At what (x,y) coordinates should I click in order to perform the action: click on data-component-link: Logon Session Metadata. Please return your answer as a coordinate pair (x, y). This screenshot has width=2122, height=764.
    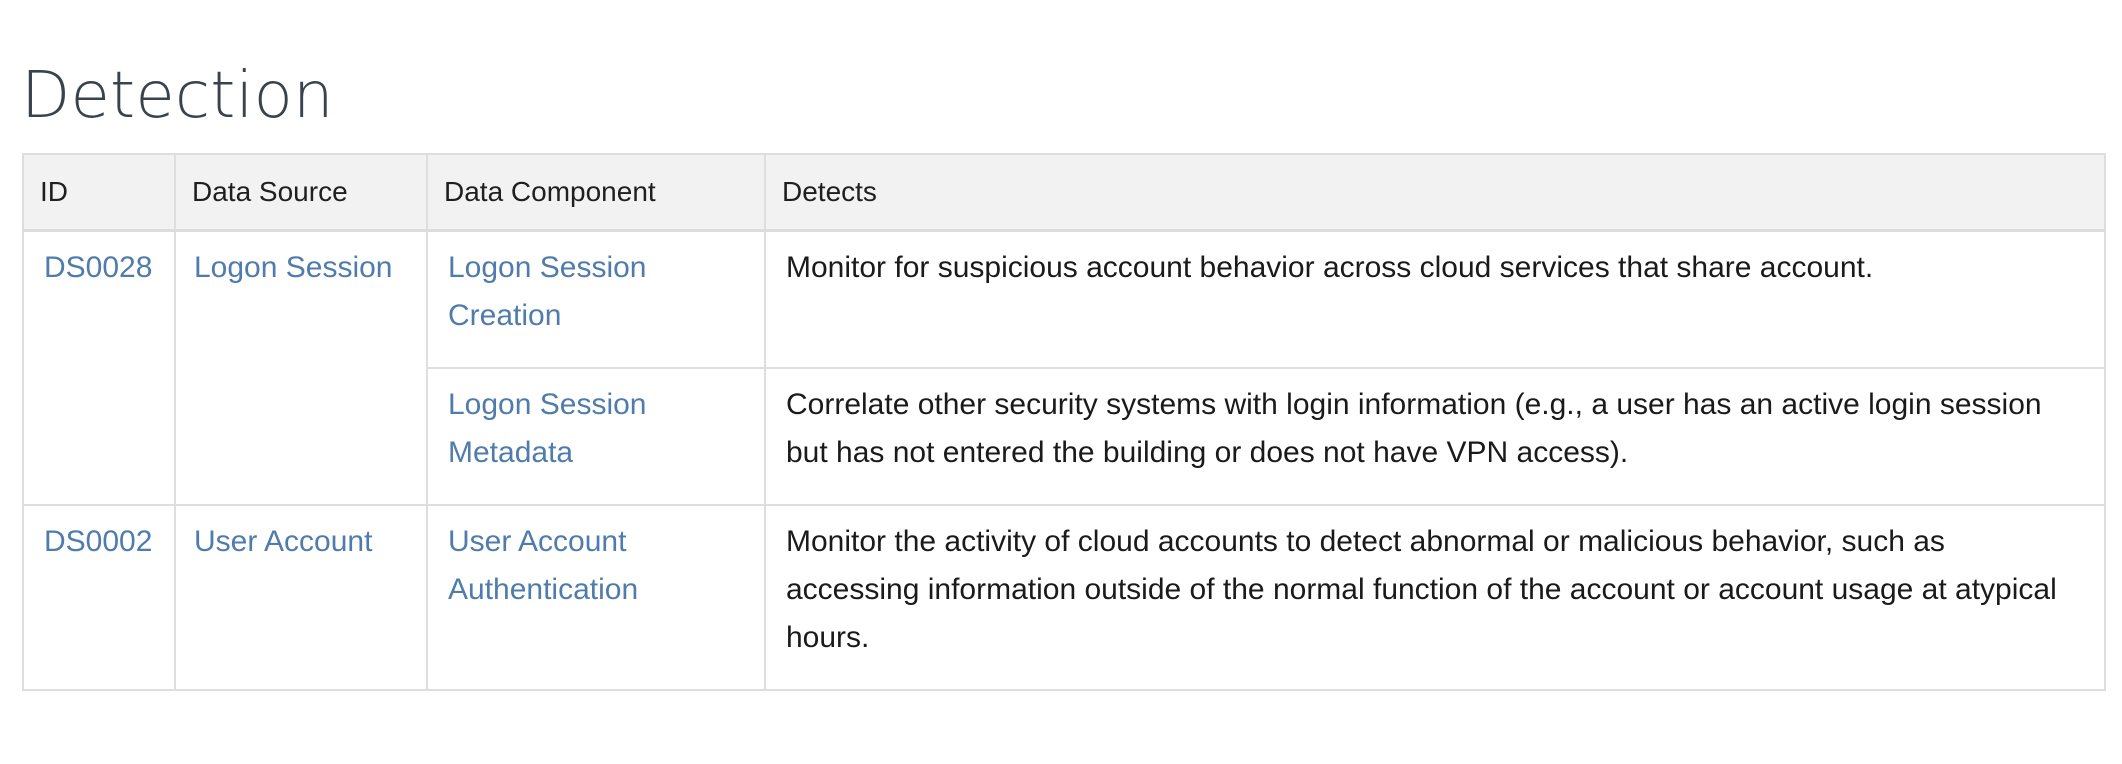
    Looking at the image, I should click on (547, 428).